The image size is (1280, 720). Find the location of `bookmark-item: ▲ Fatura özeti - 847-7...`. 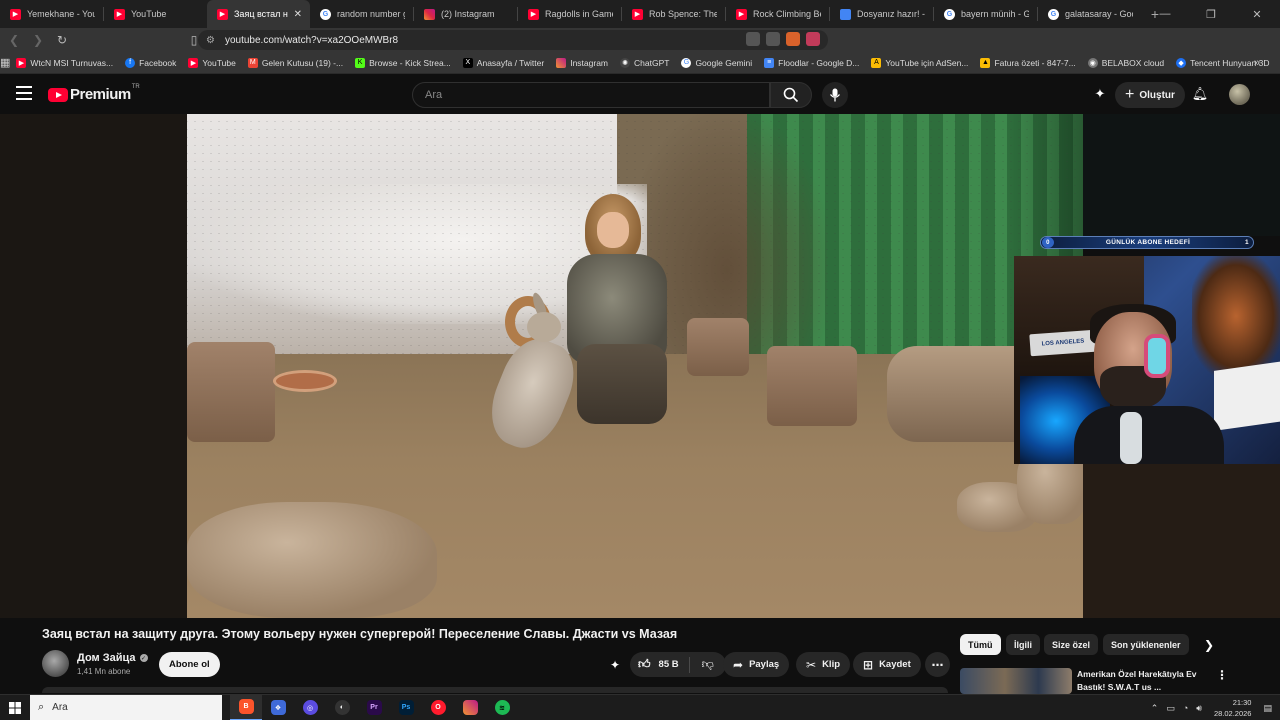

bookmark-item: ▲ Fatura özeti - 847-7... is located at coordinates (1028, 62).